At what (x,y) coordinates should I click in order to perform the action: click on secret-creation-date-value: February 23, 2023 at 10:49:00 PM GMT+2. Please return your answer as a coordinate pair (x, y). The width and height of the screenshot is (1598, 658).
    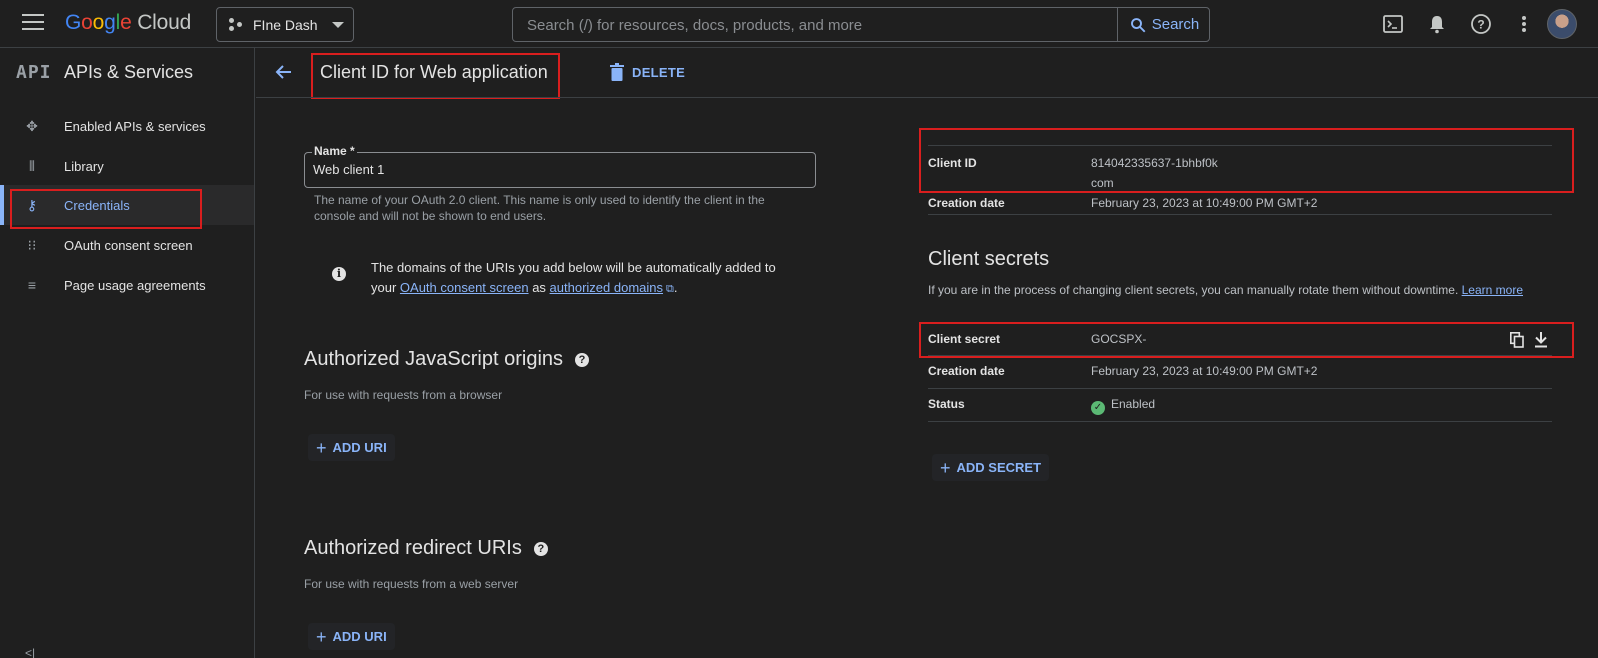
    Looking at the image, I should click on (1204, 371).